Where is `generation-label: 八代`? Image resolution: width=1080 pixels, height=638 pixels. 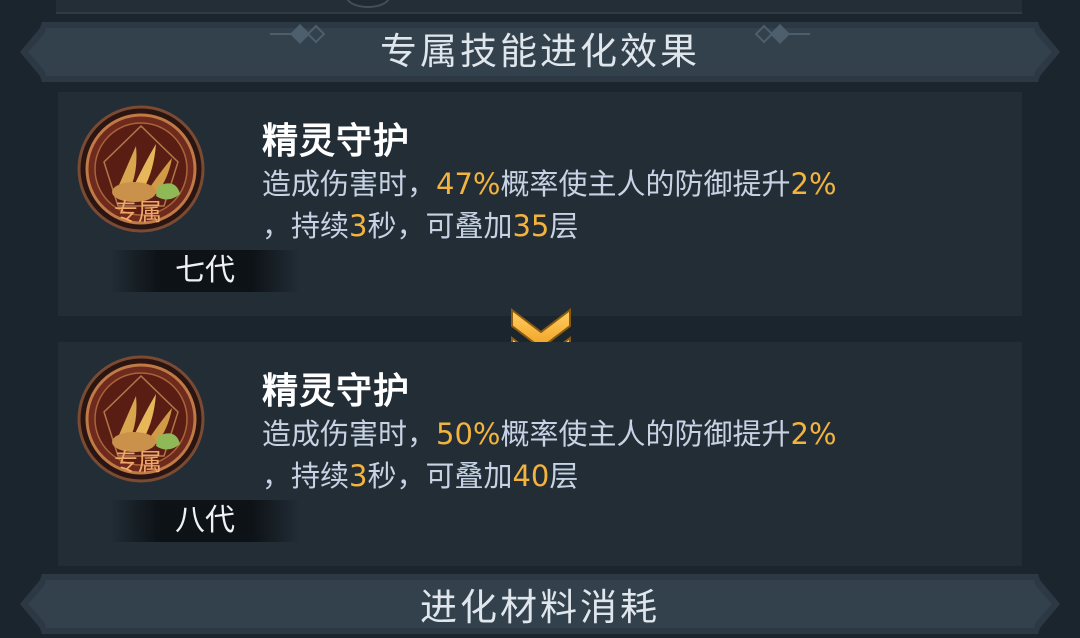 generation-label: 八代 is located at coordinates (205, 520).